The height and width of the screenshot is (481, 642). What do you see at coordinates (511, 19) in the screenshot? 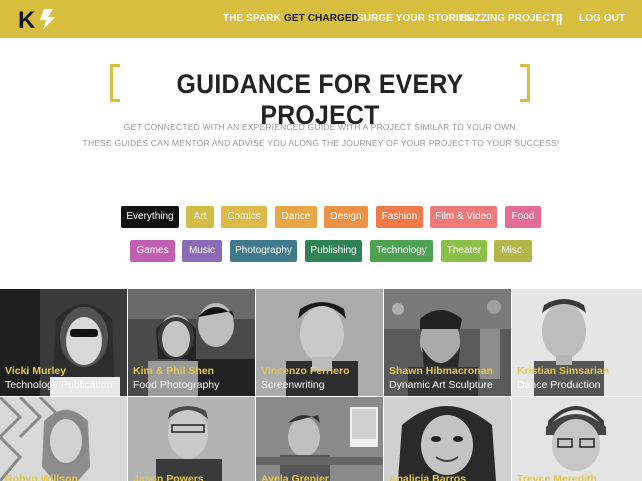
I see `nav-buzzing-projects: BUZZING PROJECTS` at bounding box center [511, 19].